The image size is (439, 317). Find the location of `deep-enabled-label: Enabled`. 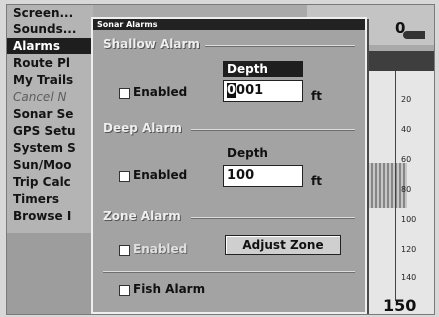

deep-enabled-label: Enabled is located at coordinates (160, 175).